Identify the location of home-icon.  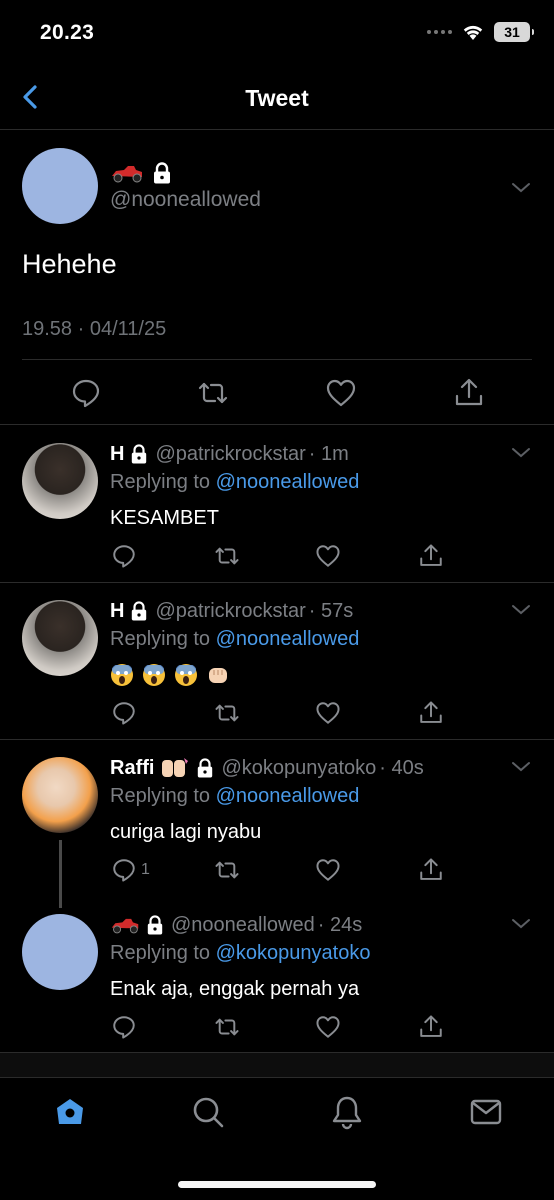
(70, 1111).